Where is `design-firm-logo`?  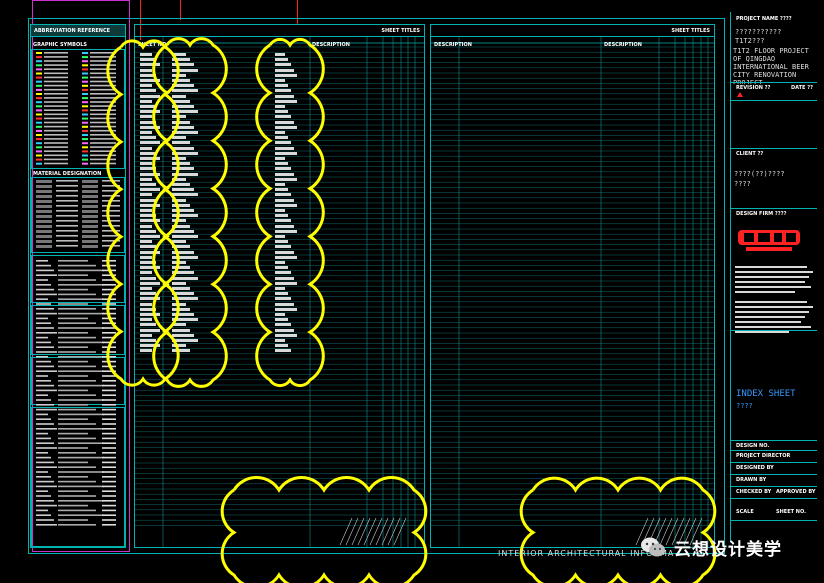 design-firm-logo is located at coordinates (769, 240).